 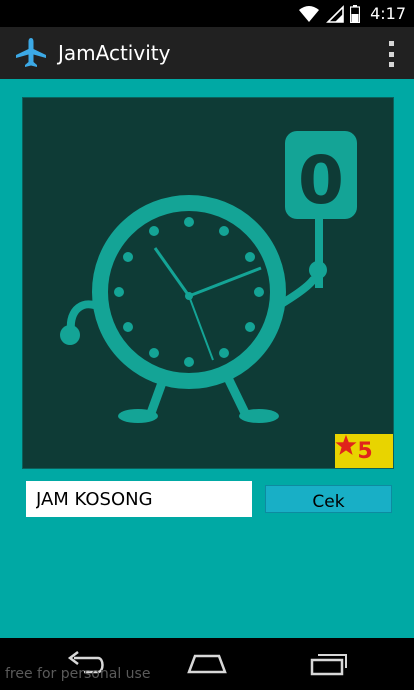 I want to click on status-time: 4:17, so click(x=388, y=13).